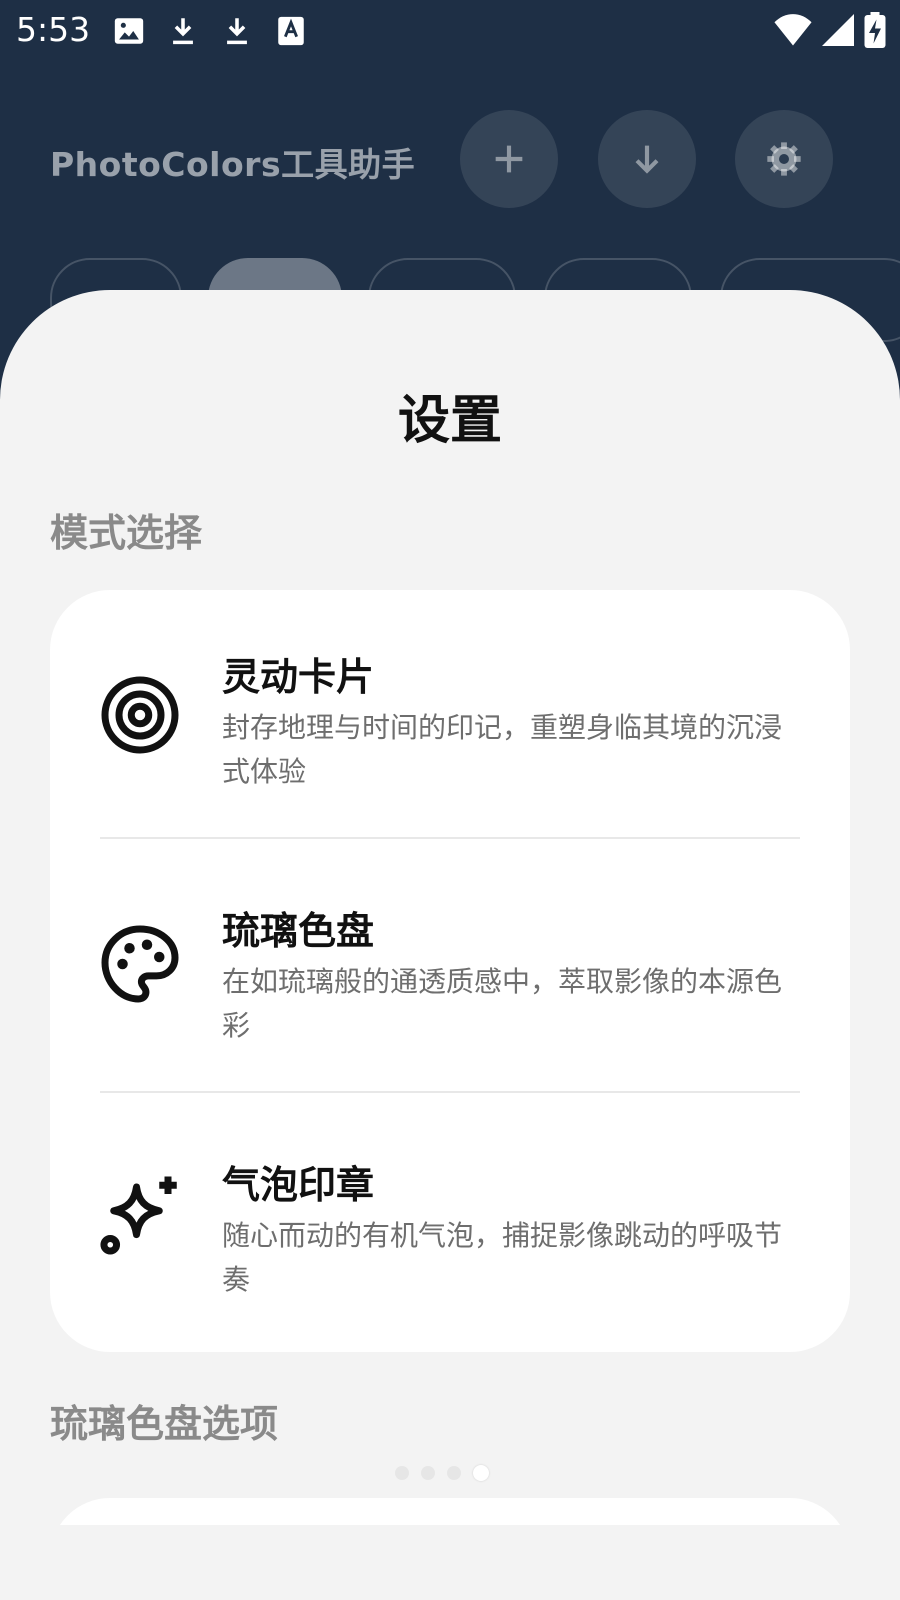 This screenshot has width=900, height=1600. I want to click on palette-icon, so click(140, 964).